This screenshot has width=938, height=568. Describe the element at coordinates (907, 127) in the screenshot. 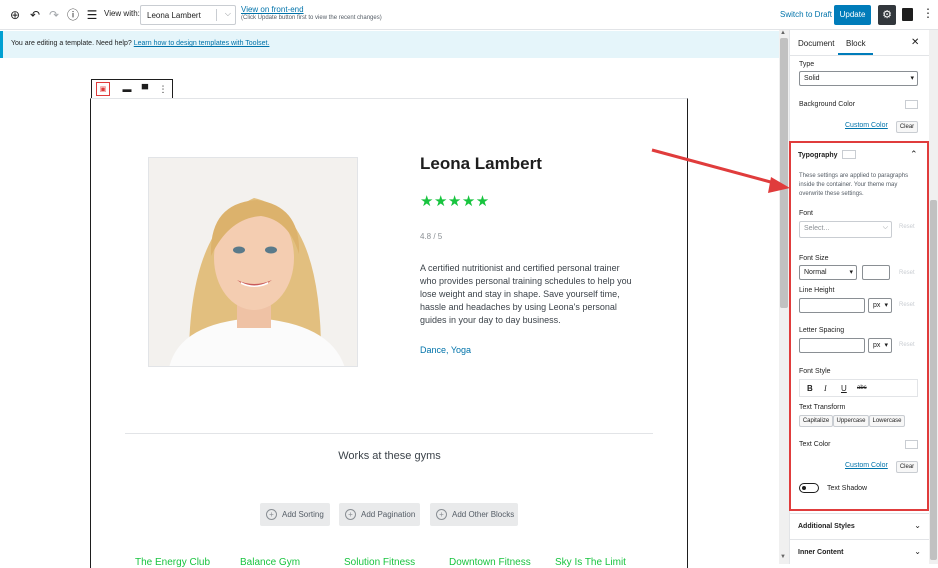

I see `bg-clear-button: Clear` at that location.